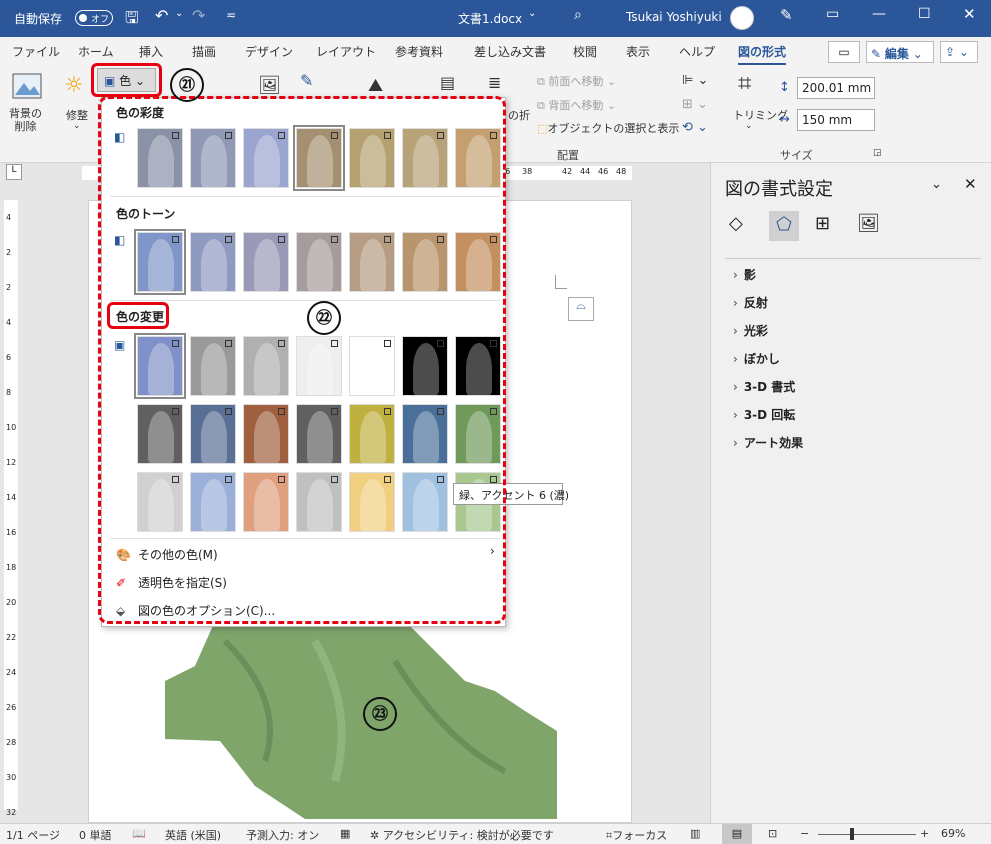  Describe the element at coordinates (695, 80) in the screenshot. I see `align-icon: ⊫ ⌄` at that location.